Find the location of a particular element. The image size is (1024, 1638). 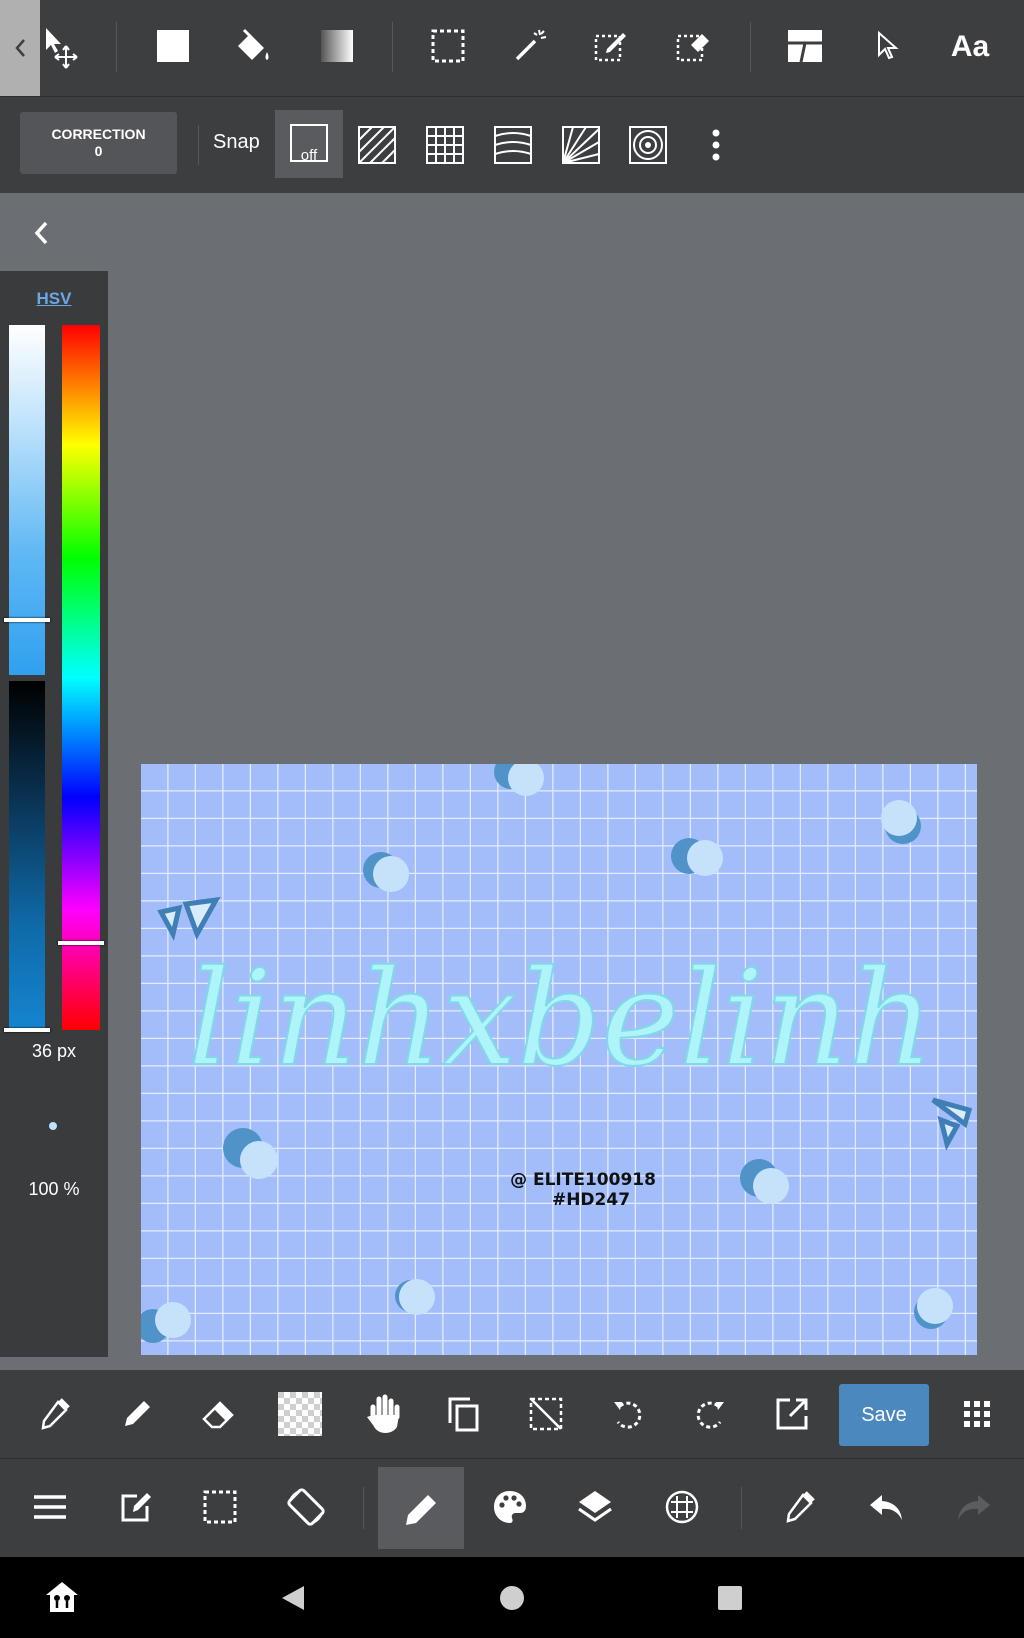

palette-icon is located at coordinates (510, 1507).